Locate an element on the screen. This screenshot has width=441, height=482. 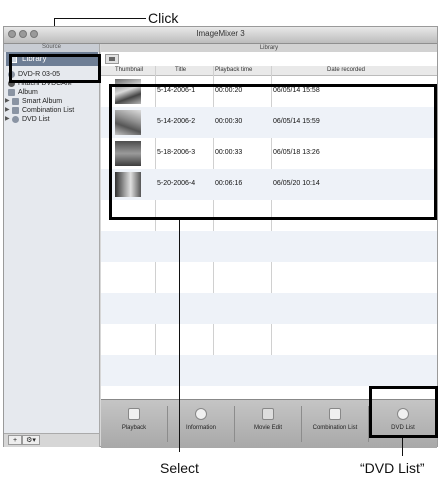
sidebar-item-album: Album is located at coordinates (52, 92).